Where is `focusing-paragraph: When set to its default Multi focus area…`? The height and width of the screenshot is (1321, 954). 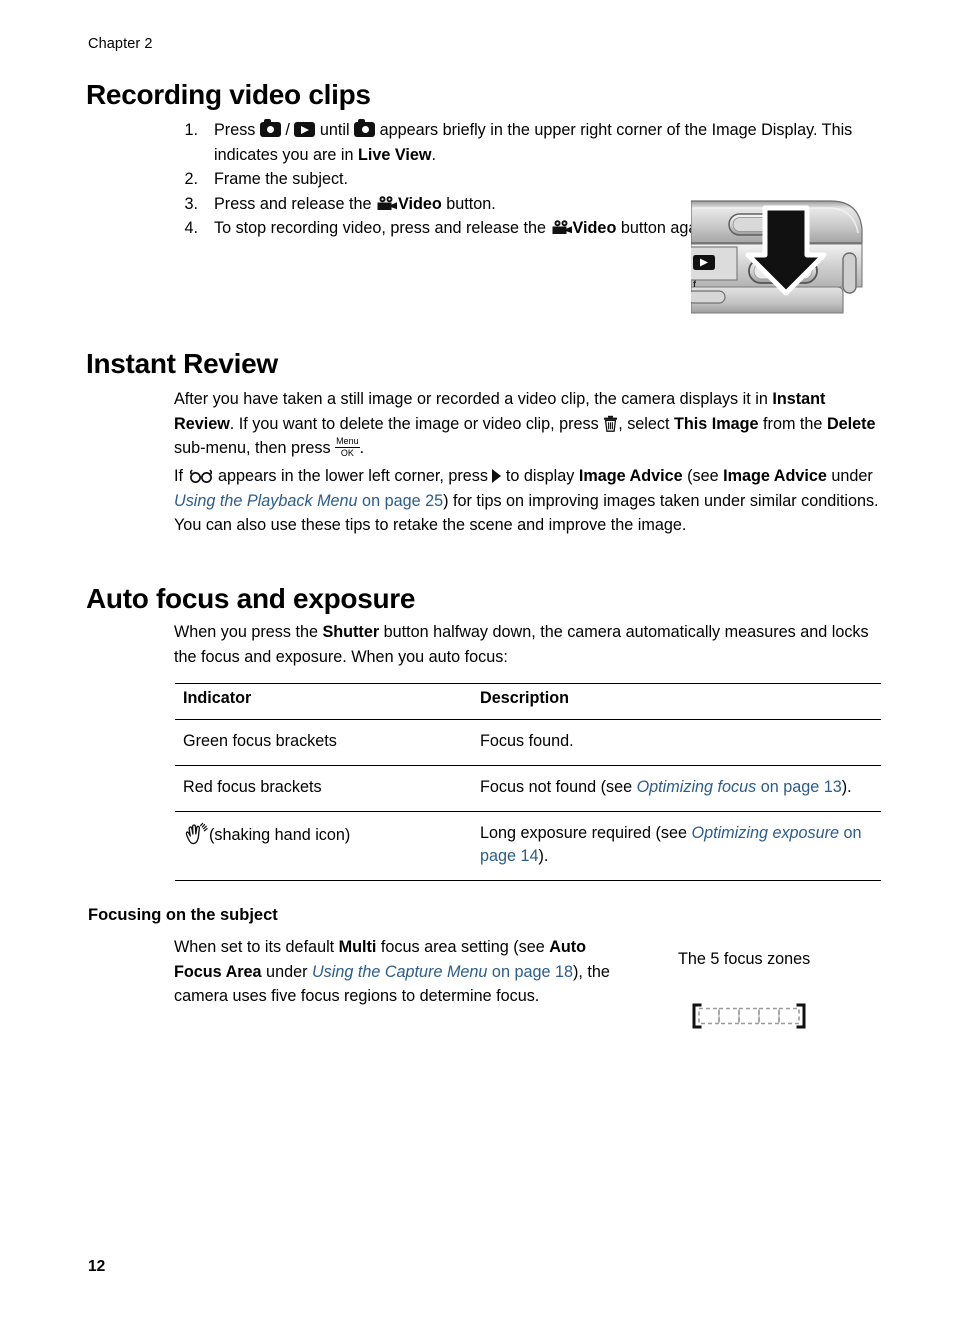 focusing-paragraph: When set to its default Multi focus area… is located at coordinates (392, 972).